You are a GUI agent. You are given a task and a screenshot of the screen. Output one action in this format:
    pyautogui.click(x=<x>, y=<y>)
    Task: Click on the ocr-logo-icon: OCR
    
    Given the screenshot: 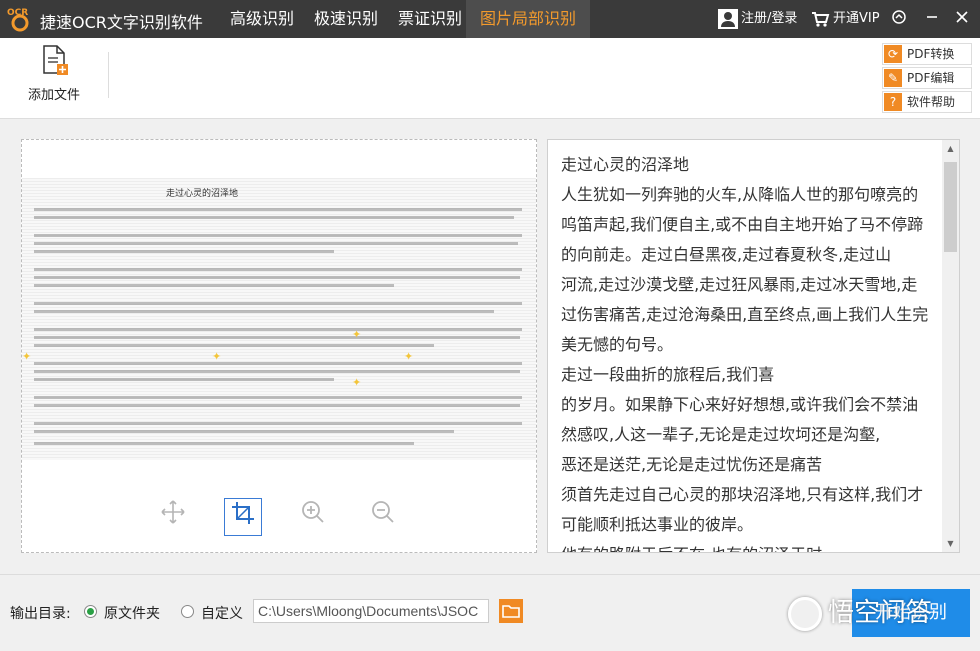 What is the action you would take?
    pyautogui.click(x=18, y=20)
    